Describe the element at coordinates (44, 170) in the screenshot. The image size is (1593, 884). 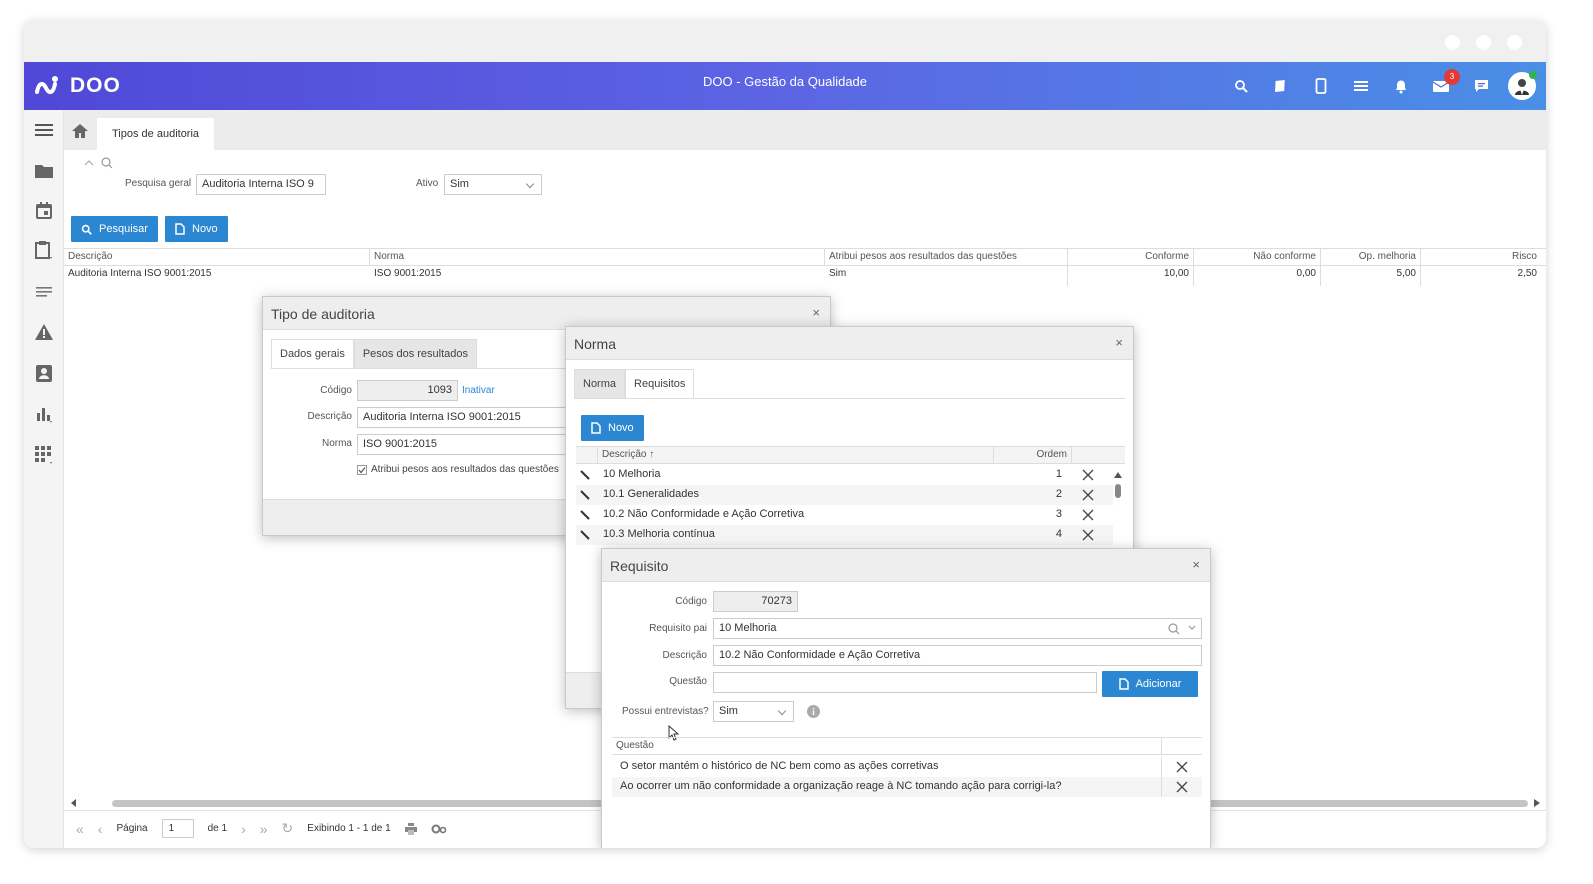
I see `folder-icon` at that location.